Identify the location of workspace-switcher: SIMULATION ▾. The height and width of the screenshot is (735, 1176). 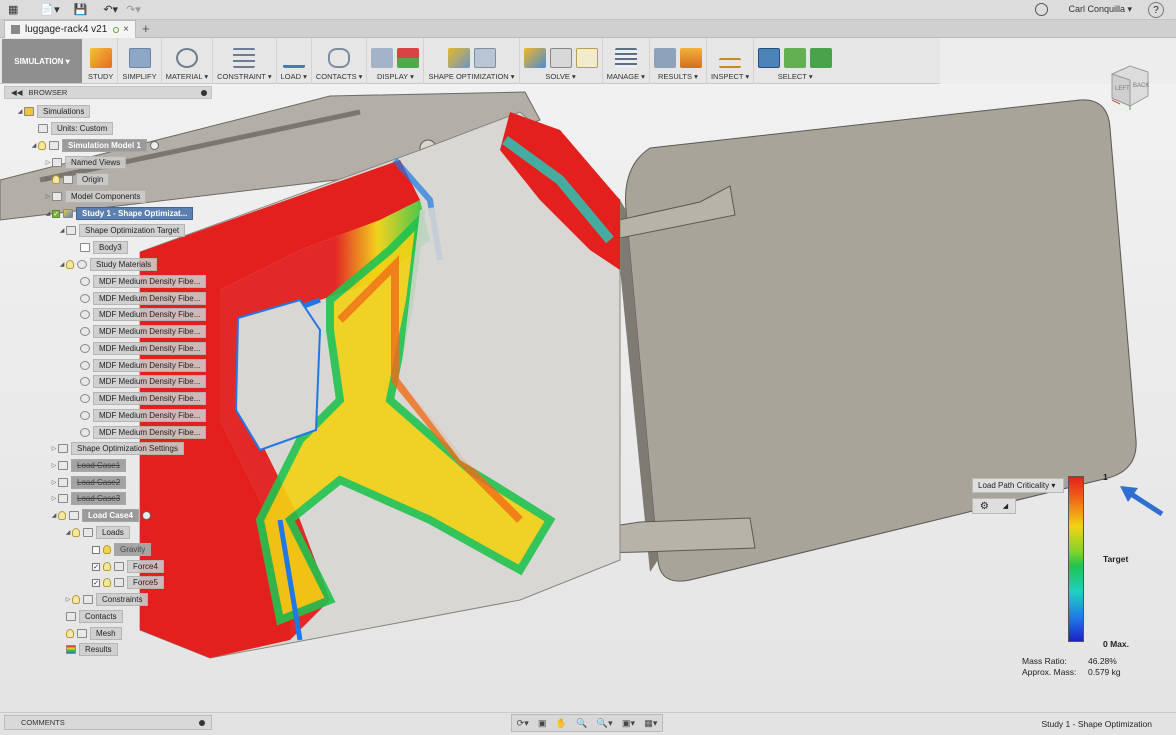
(42, 61).